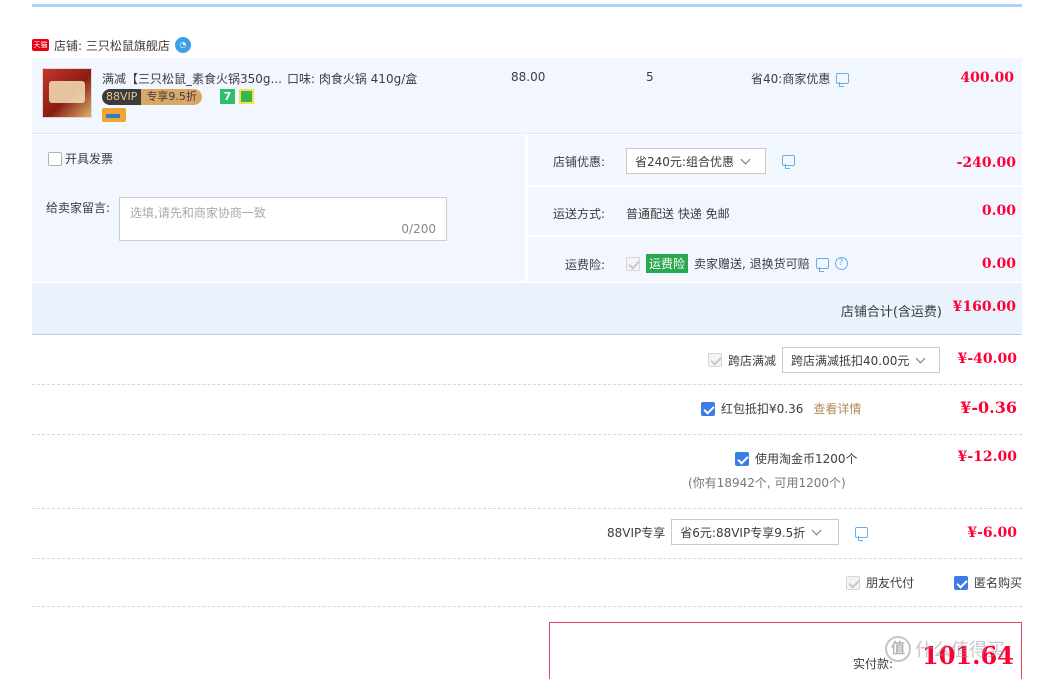 The image size is (1055, 679). I want to click on vip-discount-select: 省6元:88VIP专享9.5折, so click(755, 532).